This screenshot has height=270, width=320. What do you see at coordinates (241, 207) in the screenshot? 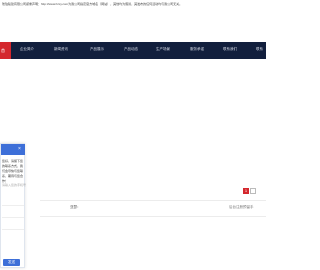
I see `content-right-text: 后台注册预留手` at bounding box center [241, 207].